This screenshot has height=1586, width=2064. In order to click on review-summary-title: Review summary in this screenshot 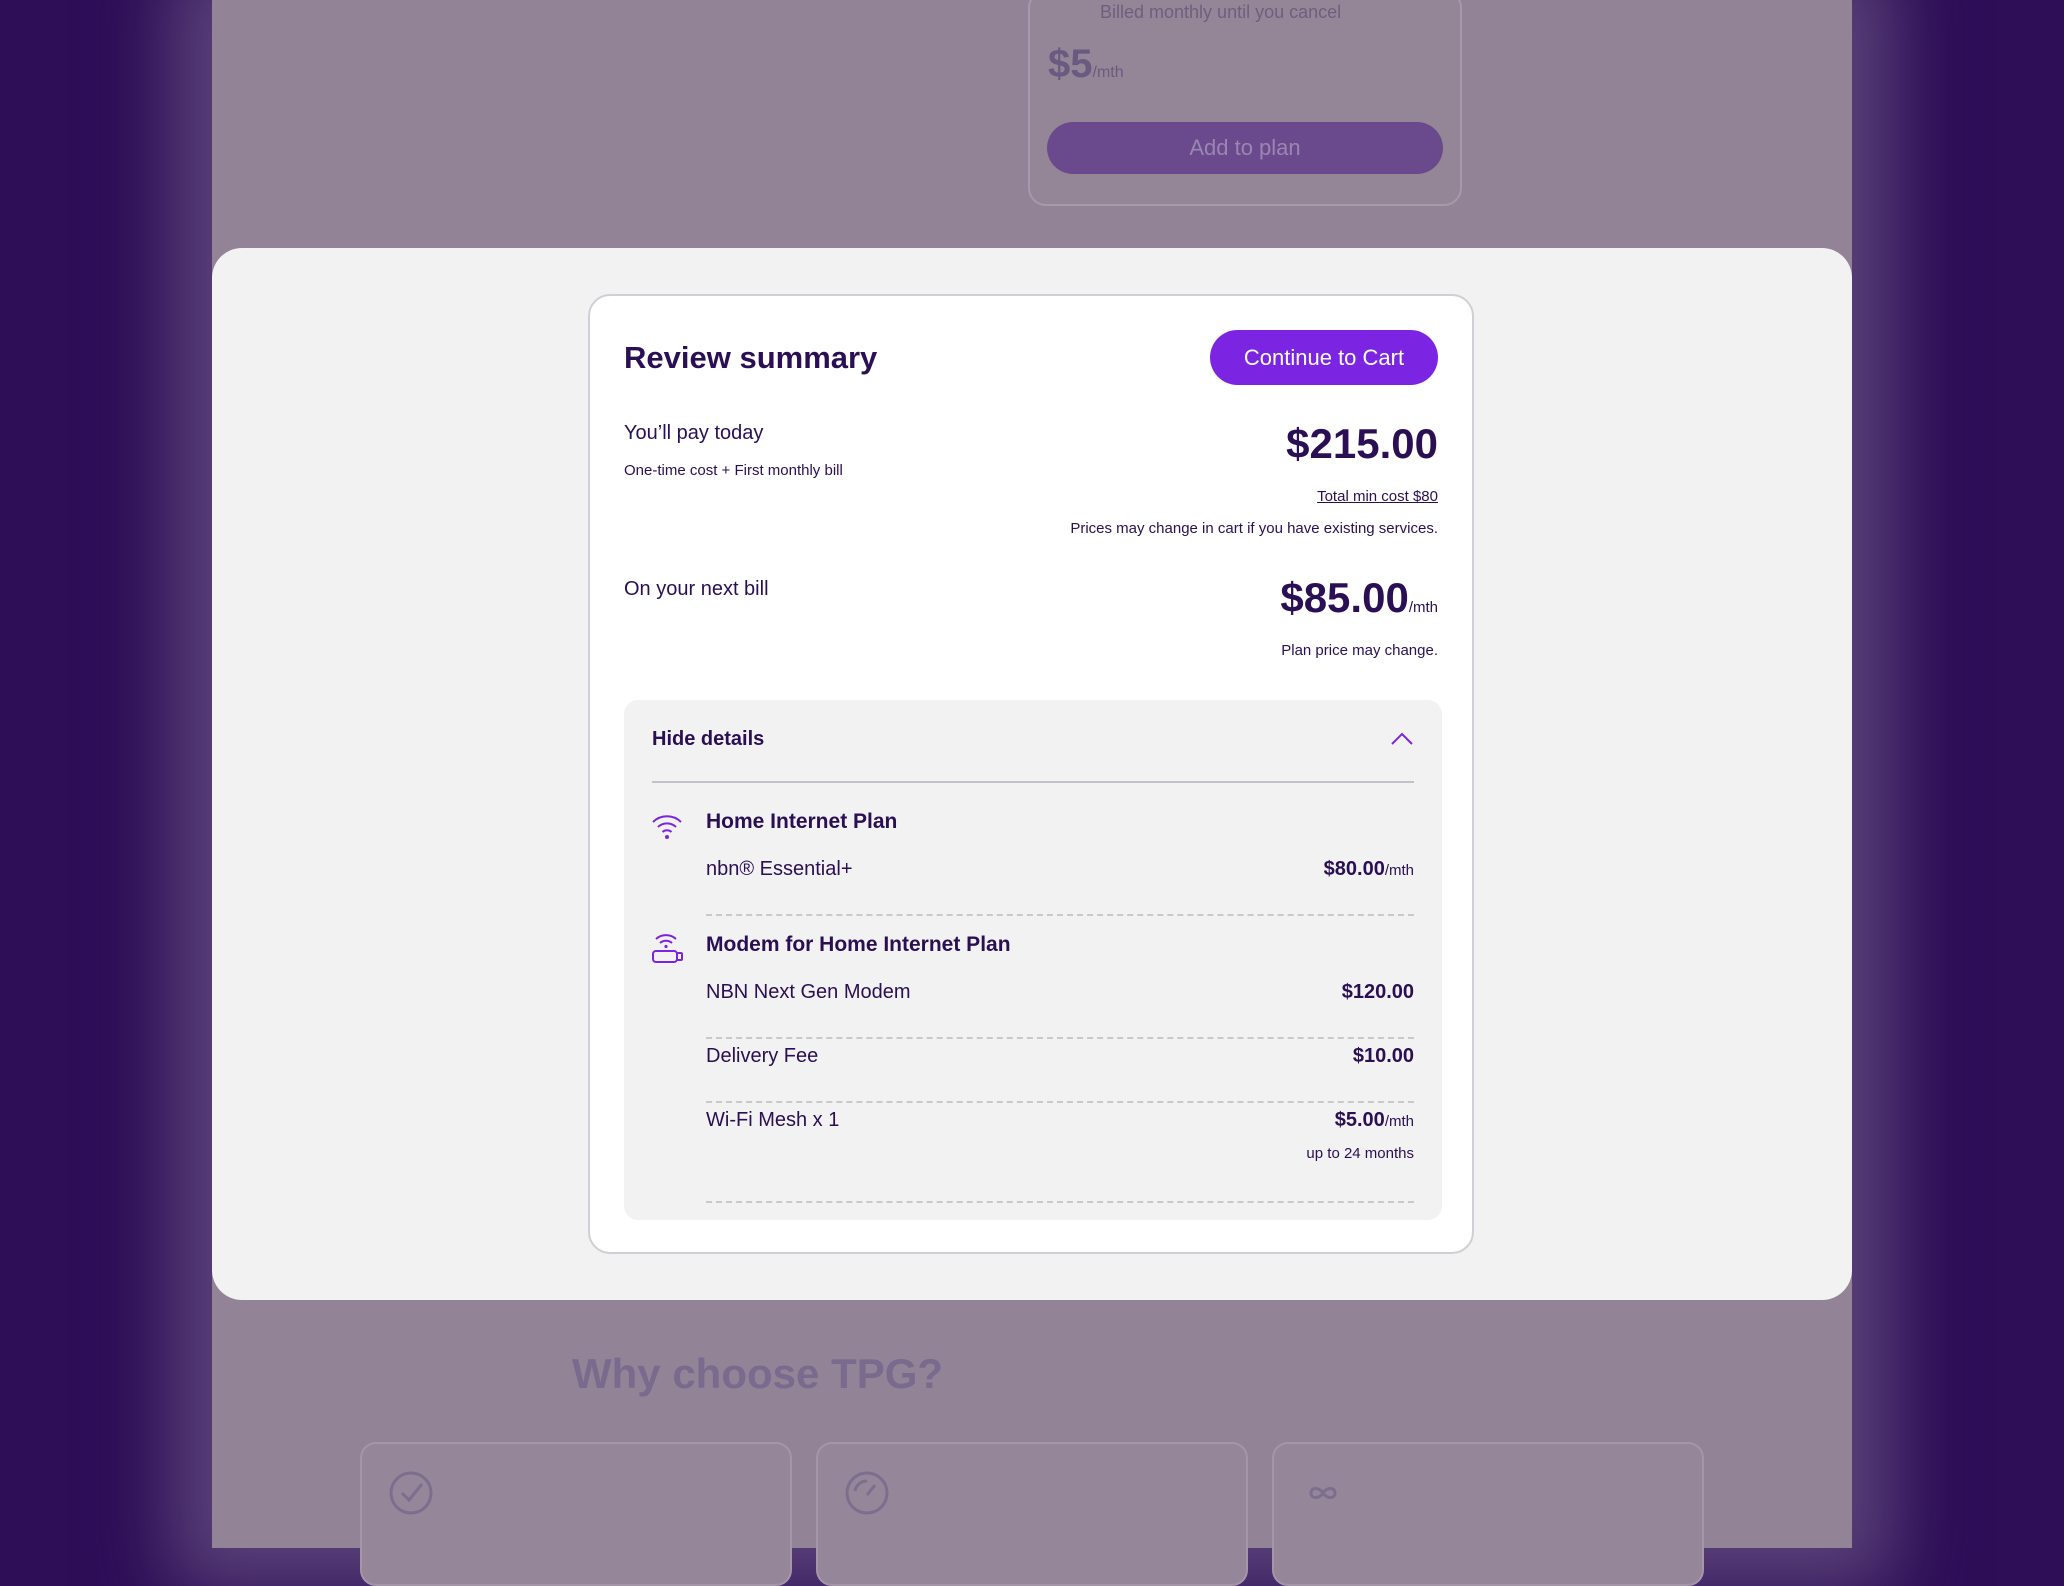, I will do `click(751, 357)`.